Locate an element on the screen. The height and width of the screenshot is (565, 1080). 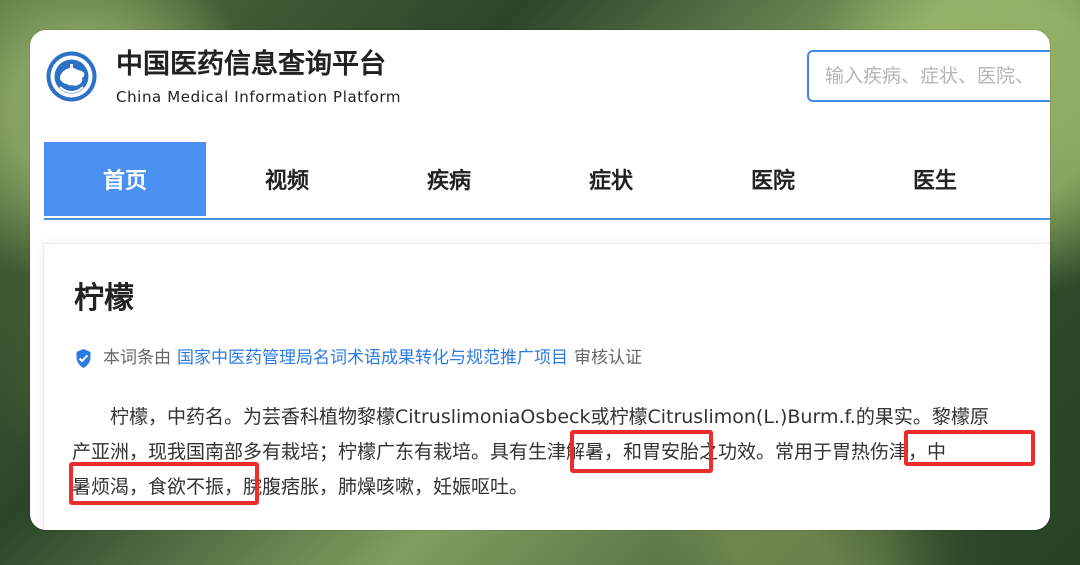
verification-suffix: 审核认证 is located at coordinates (608, 358).